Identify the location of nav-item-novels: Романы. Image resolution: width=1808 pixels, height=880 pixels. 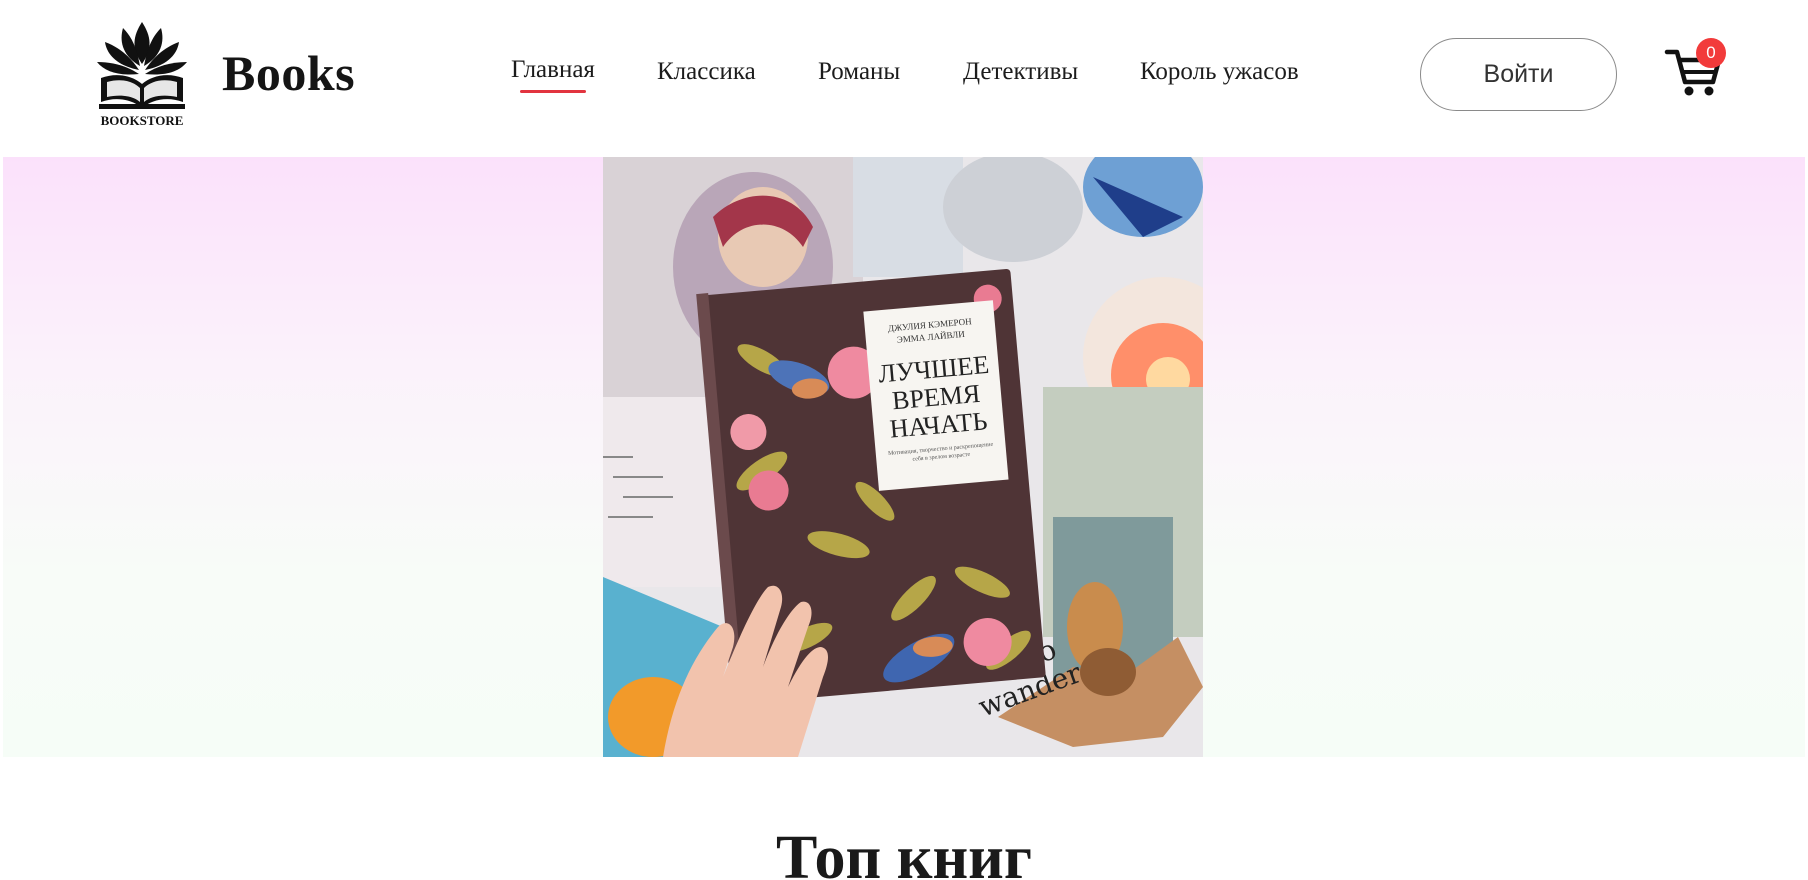
(859, 72).